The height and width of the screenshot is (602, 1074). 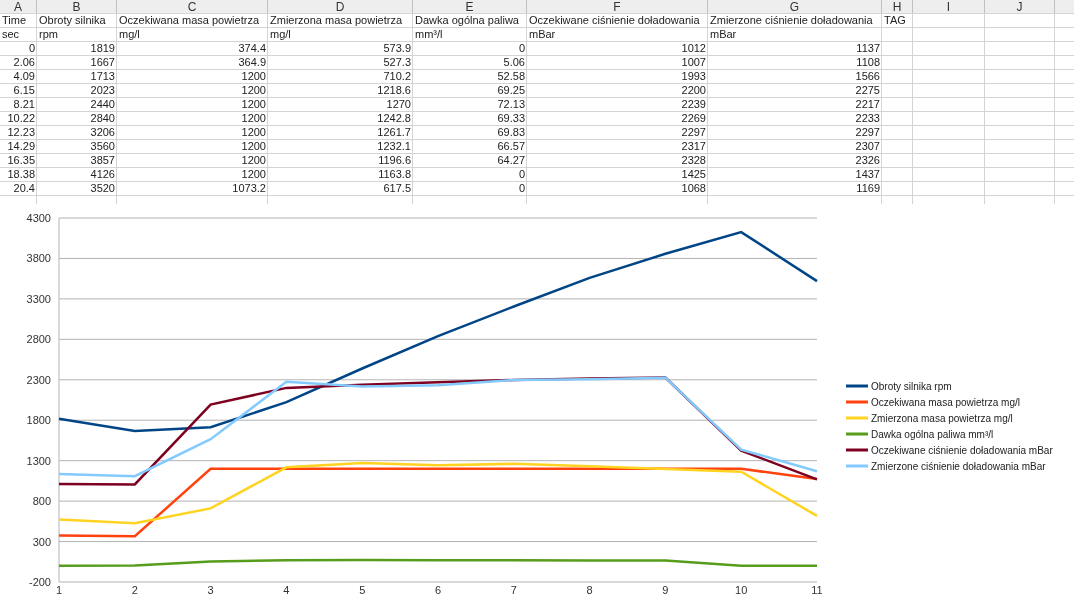 What do you see at coordinates (252, 62) in the screenshot?
I see `table-cell: 364.9` at bounding box center [252, 62].